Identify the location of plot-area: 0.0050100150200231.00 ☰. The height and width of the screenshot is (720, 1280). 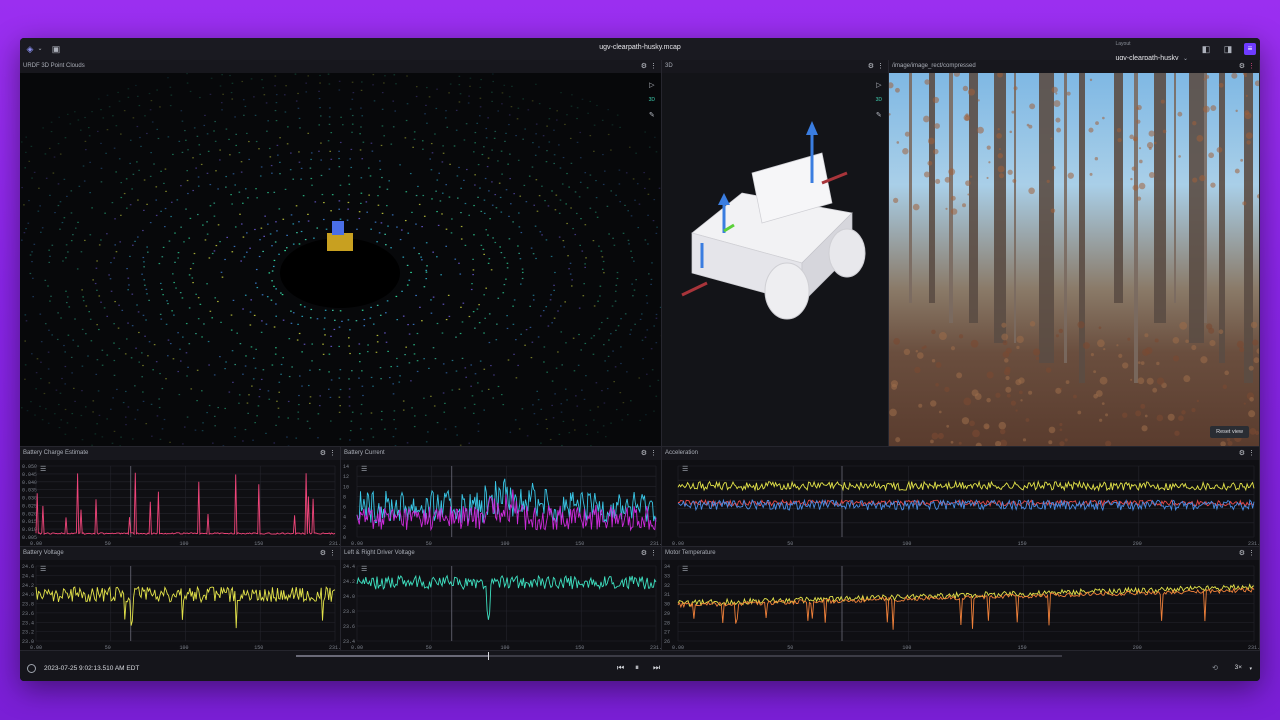
(960, 503).